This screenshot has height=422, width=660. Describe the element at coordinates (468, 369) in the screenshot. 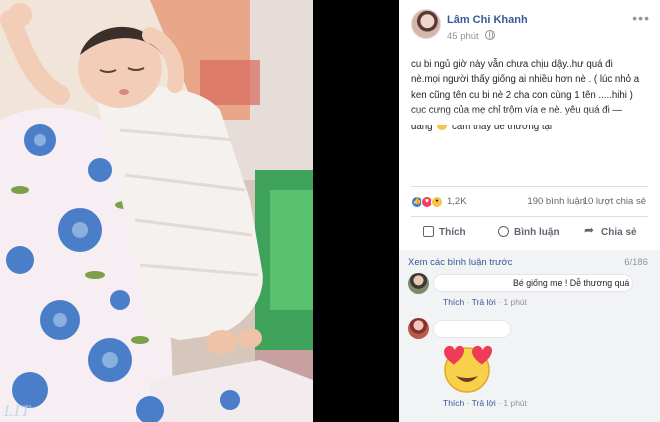

I see `heart-eyes-emoji-icon` at that location.